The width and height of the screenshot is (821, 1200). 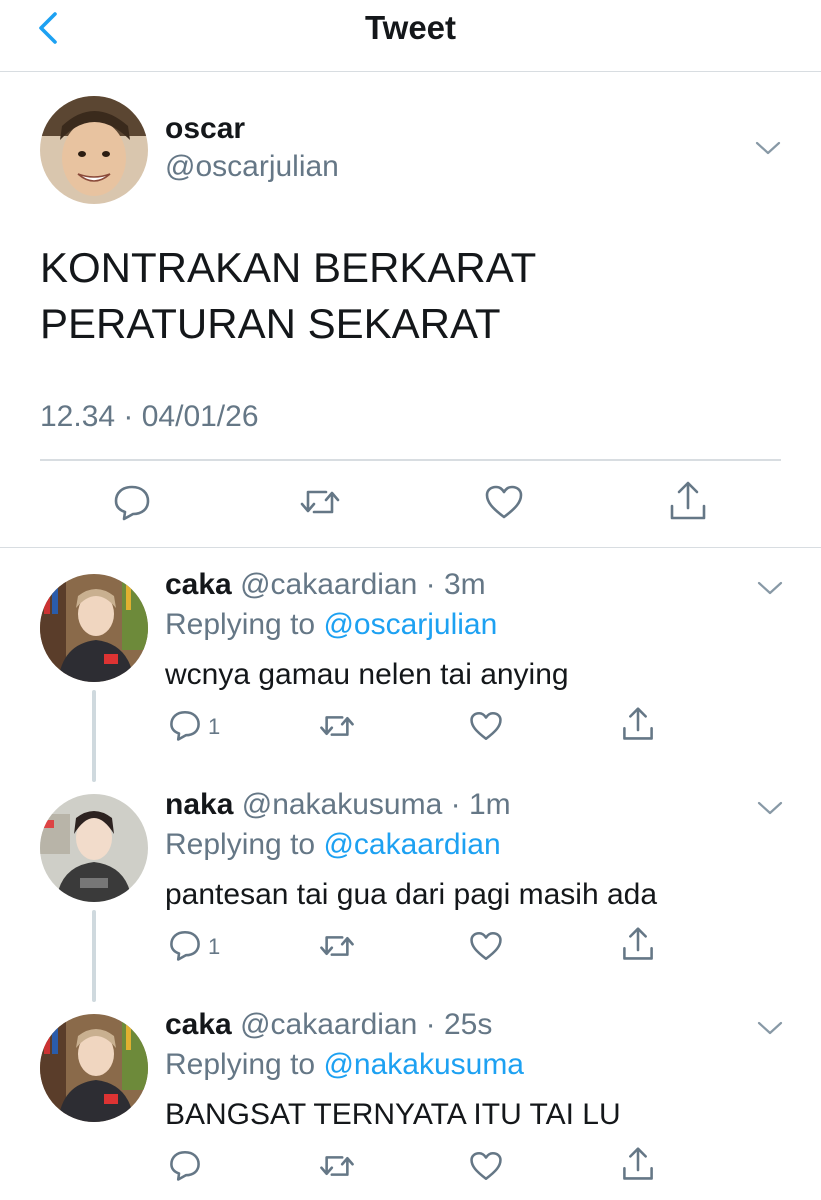 What do you see at coordinates (363, 584) in the screenshot?
I see `author-meta: @cakaardian · 3m` at bounding box center [363, 584].